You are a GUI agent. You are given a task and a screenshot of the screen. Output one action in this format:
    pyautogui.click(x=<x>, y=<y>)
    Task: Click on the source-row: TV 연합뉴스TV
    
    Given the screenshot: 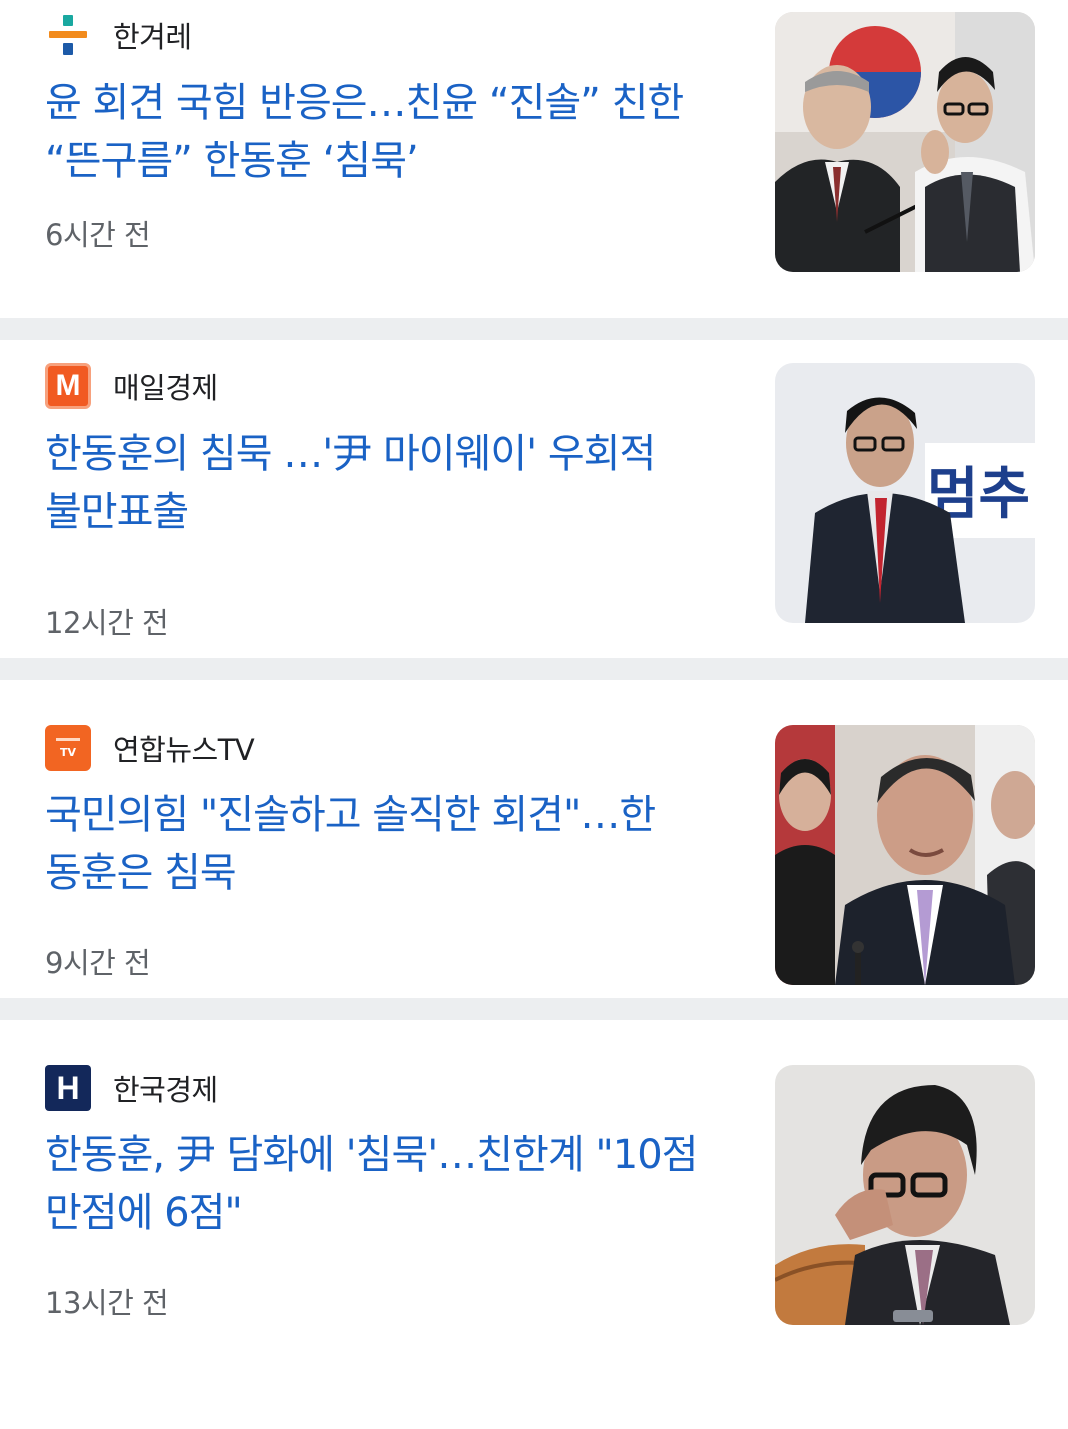 What is the action you would take?
    pyautogui.click(x=150, y=748)
    